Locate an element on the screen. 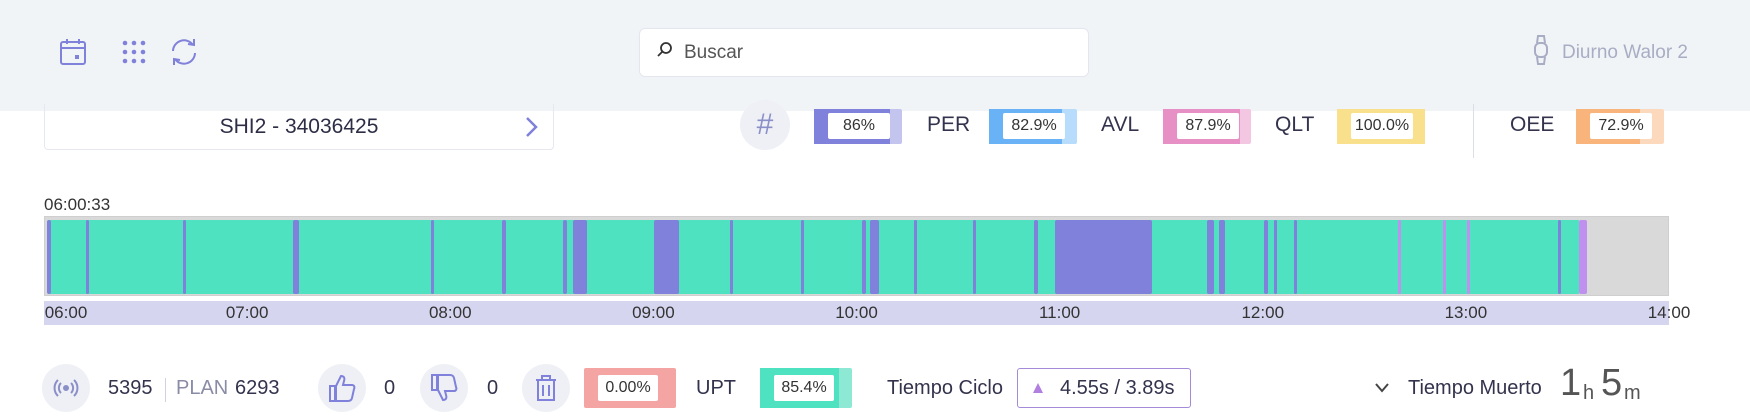  timeline-tick-label: 06:00 is located at coordinates (66, 312).